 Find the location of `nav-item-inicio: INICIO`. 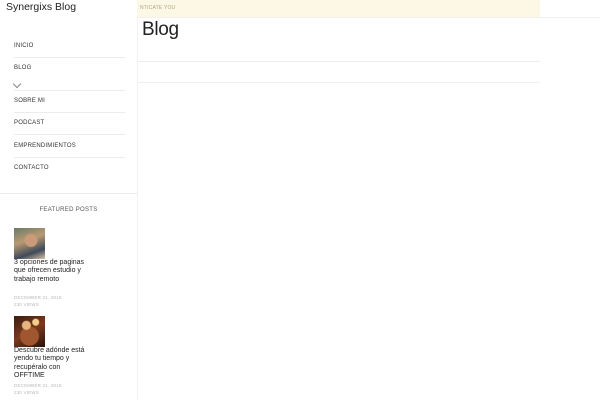

nav-item-inicio: INICIO is located at coordinates (69, 46).